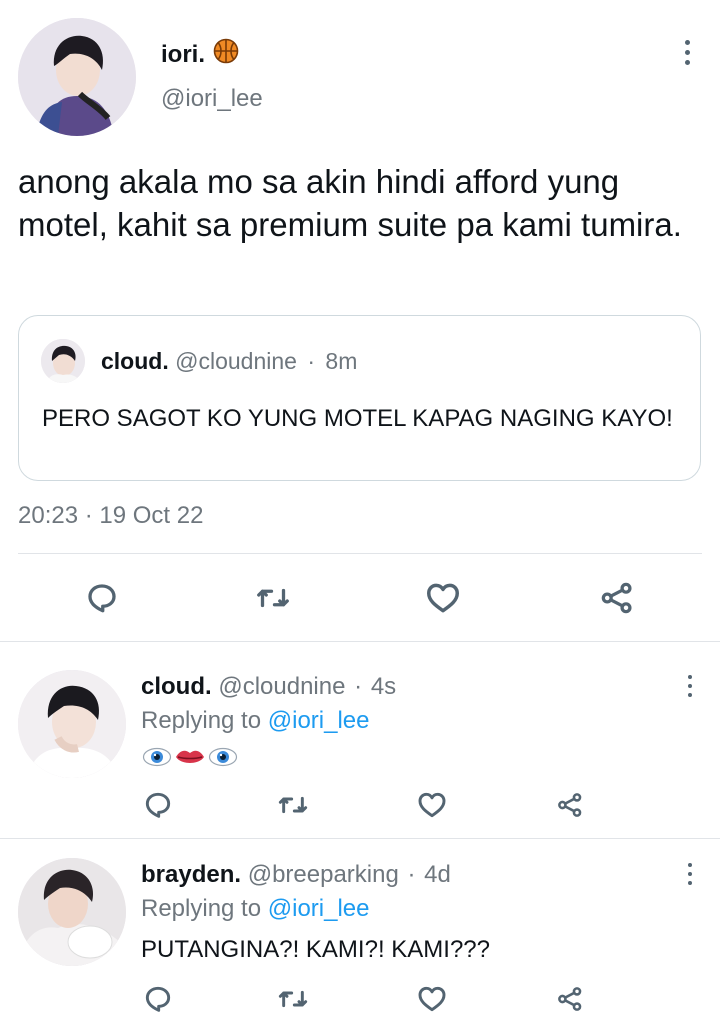 This screenshot has width=720, height=1033. I want to click on author-avatar, so click(77, 77).